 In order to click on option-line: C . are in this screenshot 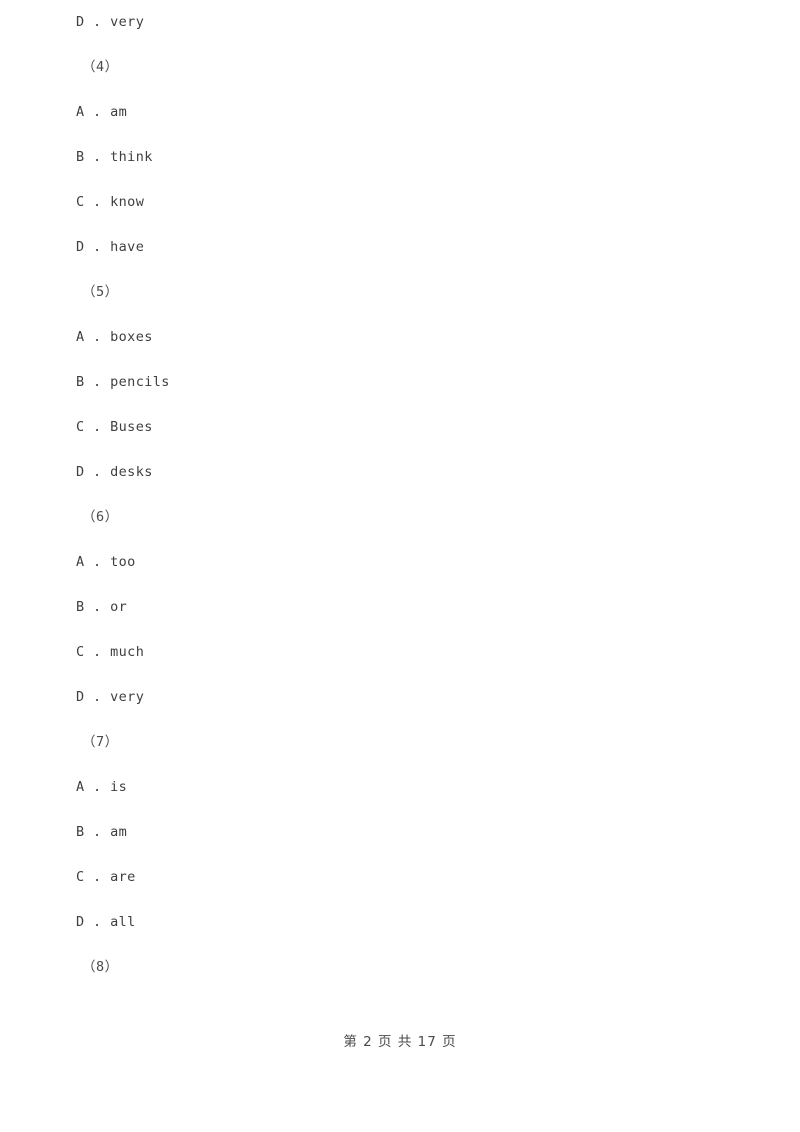, I will do `click(106, 876)`.